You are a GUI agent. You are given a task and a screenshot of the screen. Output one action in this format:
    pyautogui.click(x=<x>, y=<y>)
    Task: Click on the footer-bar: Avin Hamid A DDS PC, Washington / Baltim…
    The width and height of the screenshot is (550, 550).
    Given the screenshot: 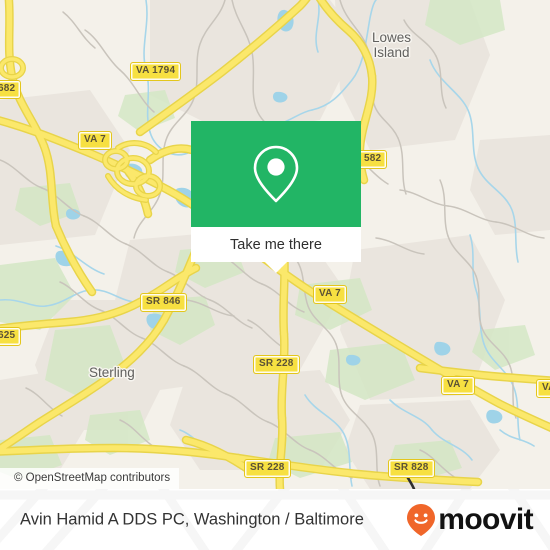 What is the action you would take?
    pyautogui.click(x=275, y=519)
    